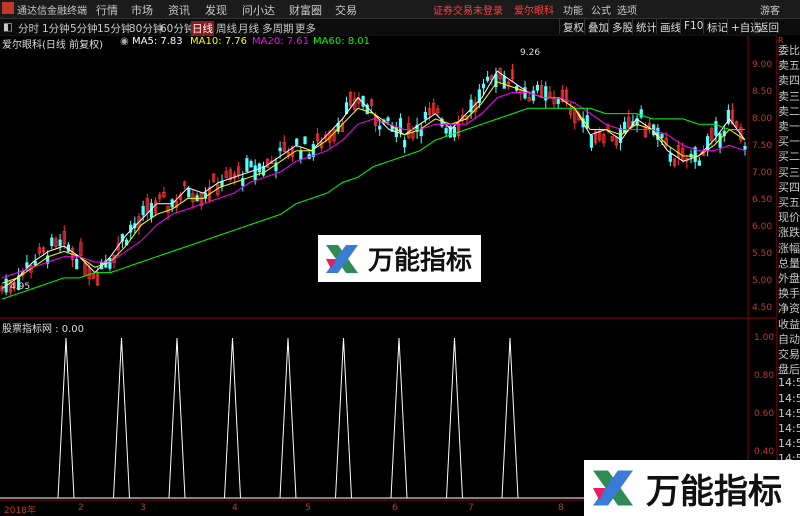  What do you see at coordinates (762, 92) in the screenshot?
I see `price-tick-label: 8.50` at bounding box center [762, 92].